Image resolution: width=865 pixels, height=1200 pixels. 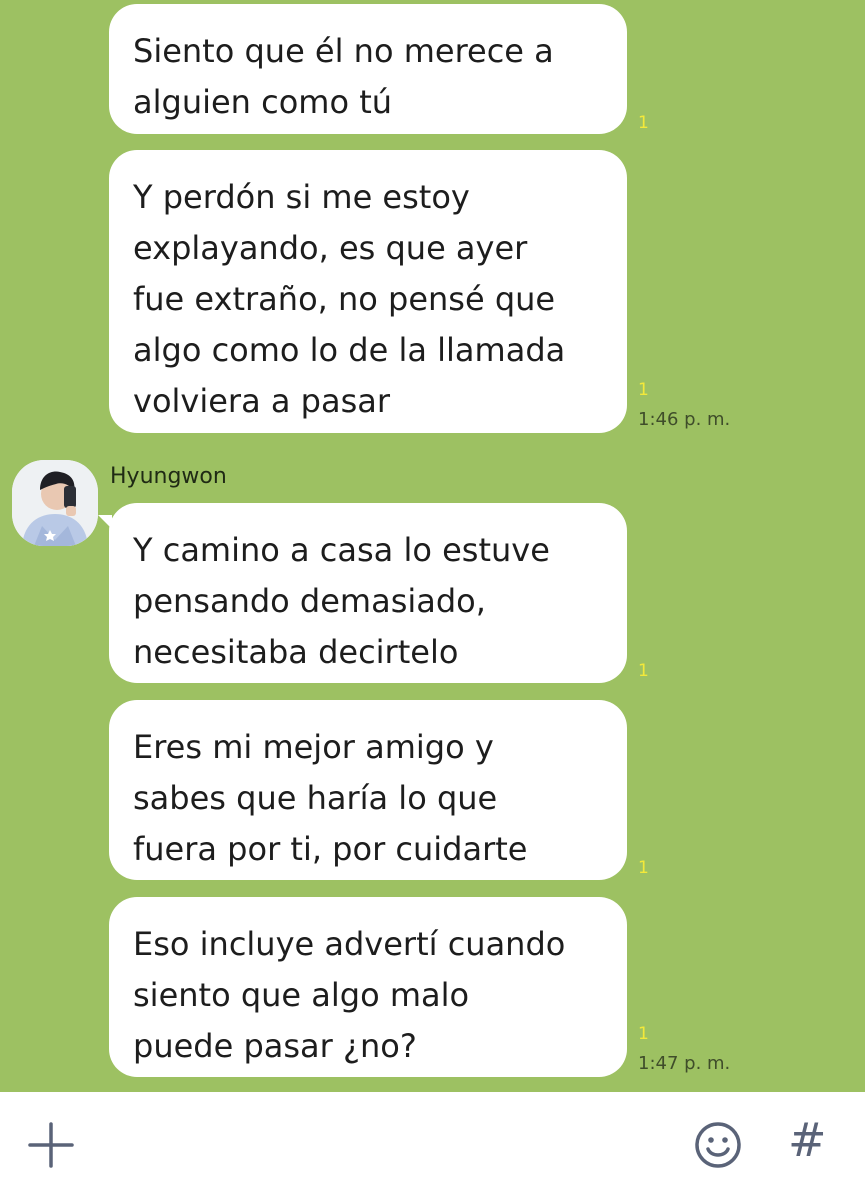 What do you see at coordinates (168, 476) in the screenshot?
I see `contact-name: Hyungwon` at bounding box center [168, 476].